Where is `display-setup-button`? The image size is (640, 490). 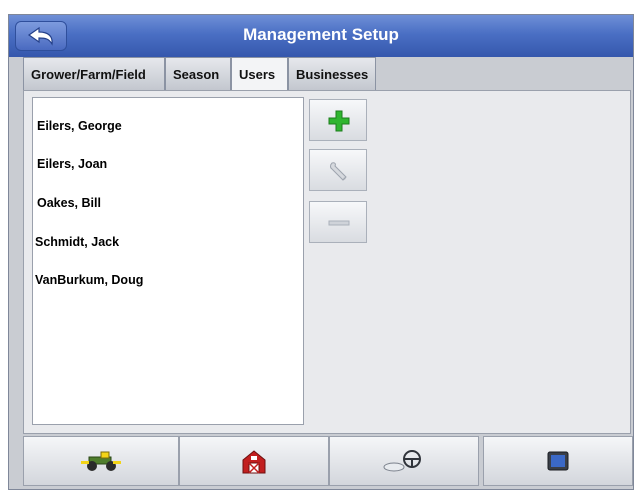
display-setup-button is located at coordinates (558, 461).